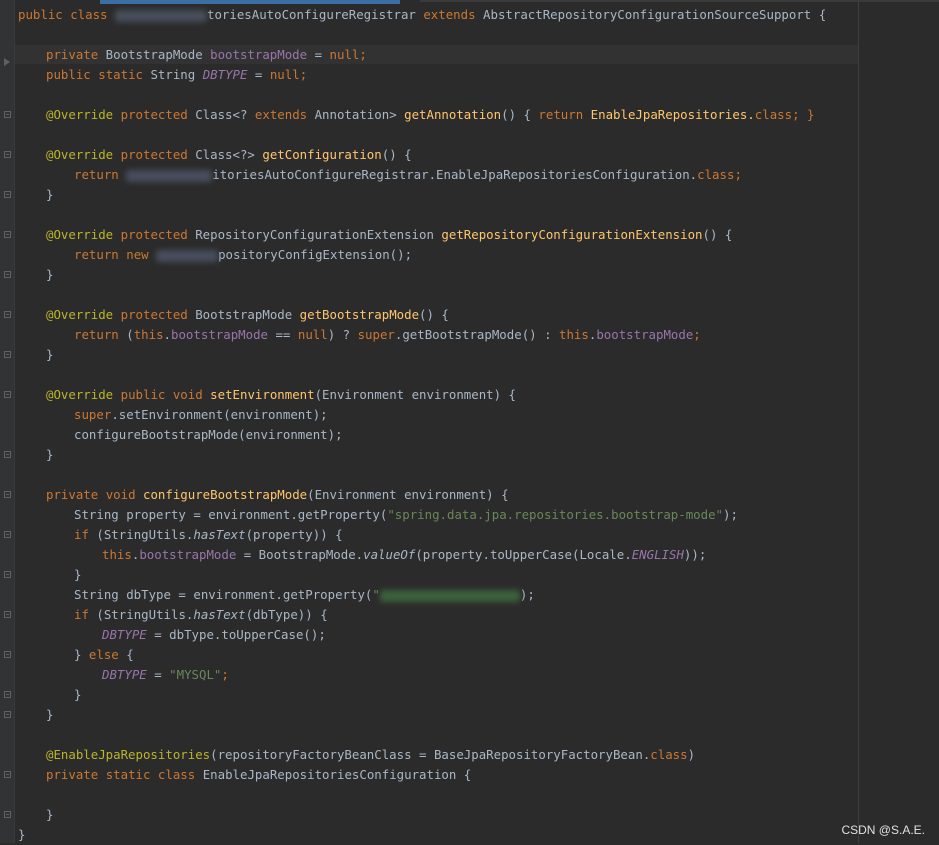  What do you see at coordinates (574, 334) in the screenshot?
I see `keyword: this` at bounding box center [574, 334].